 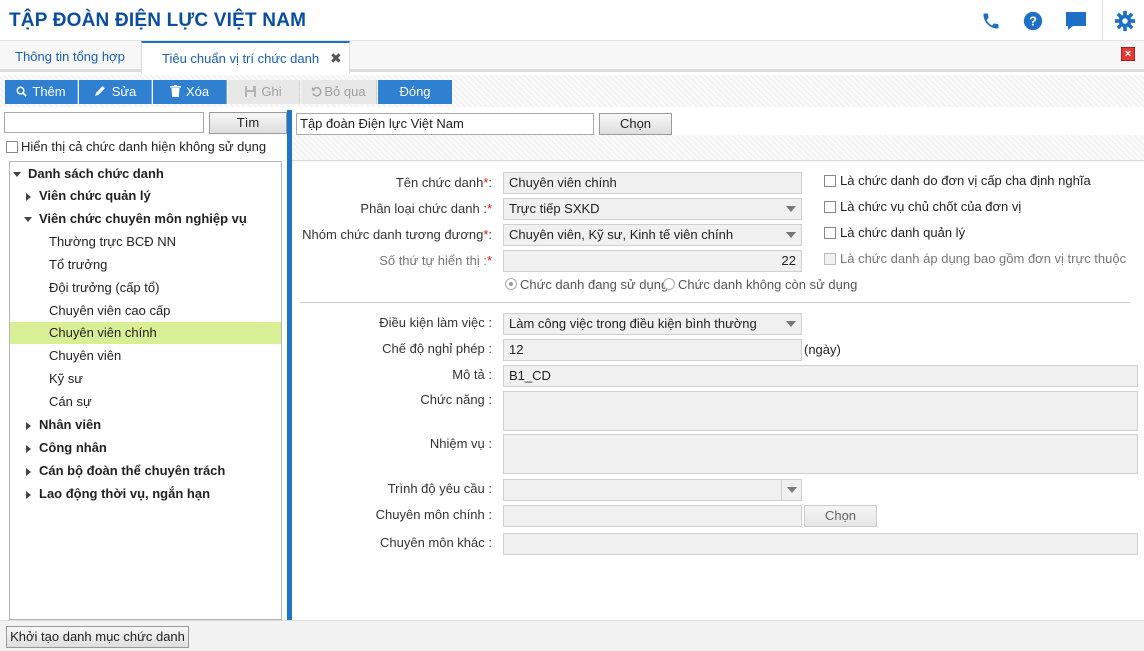 I want to click on tree-node-label: Cán bộ đoàn thể chuyên trách, so click(x=132, y=470).